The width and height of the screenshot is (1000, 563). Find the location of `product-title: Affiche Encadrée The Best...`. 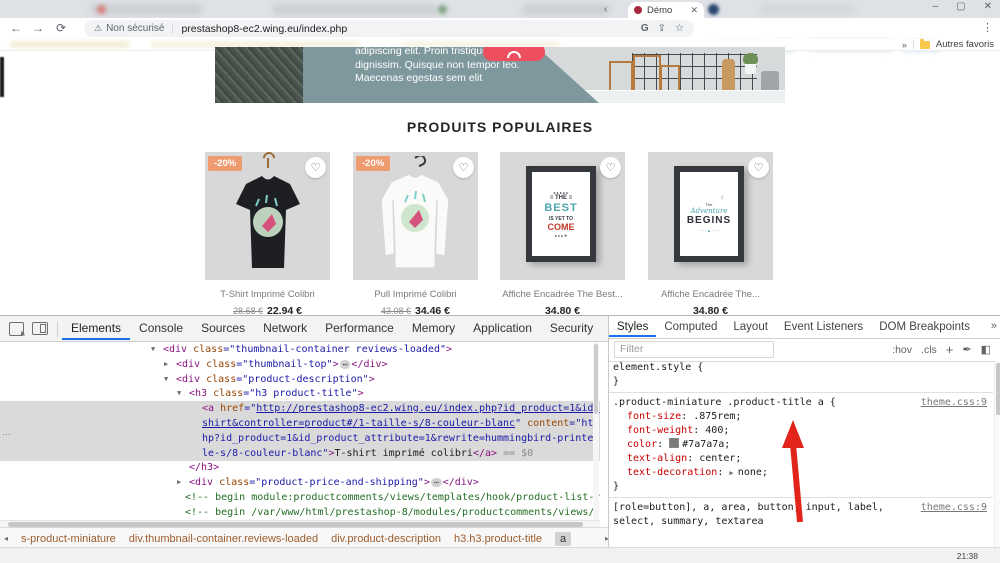

product-title: Affiche Encadrée The Best... is located at coordinates (562, 291).